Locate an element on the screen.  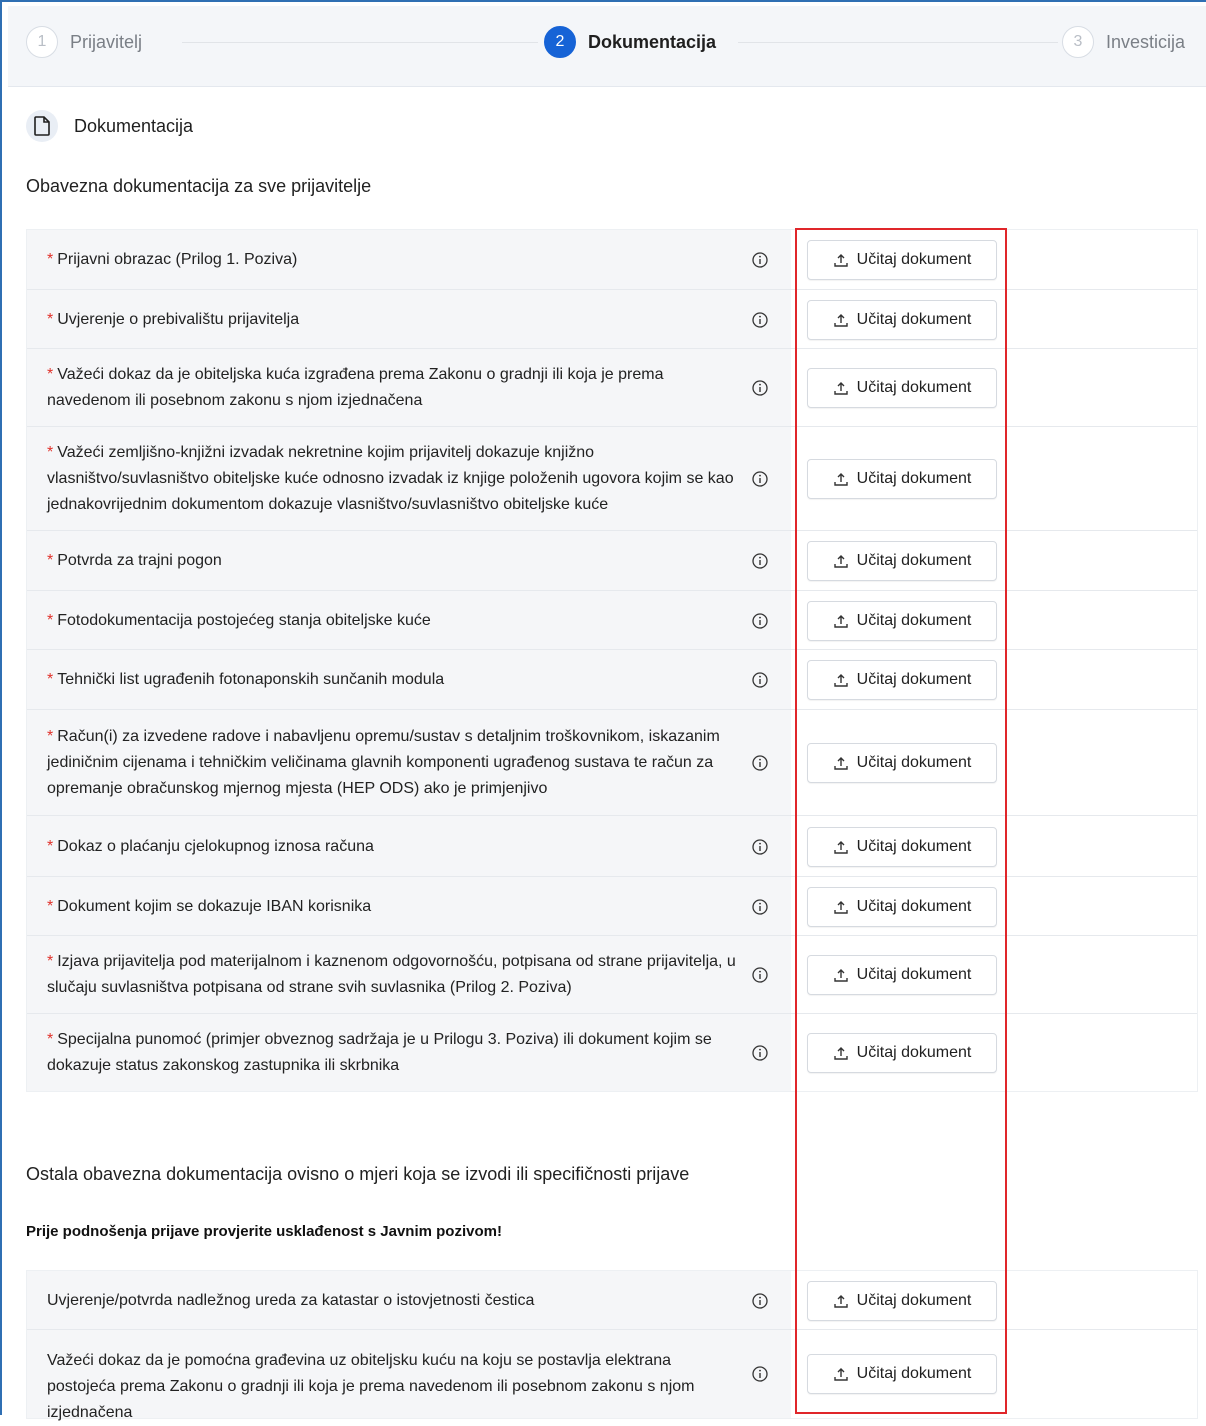
document-name: * Prijavni obrazac (Prilog 1. Poziva) is located at coordinates (392, 260).